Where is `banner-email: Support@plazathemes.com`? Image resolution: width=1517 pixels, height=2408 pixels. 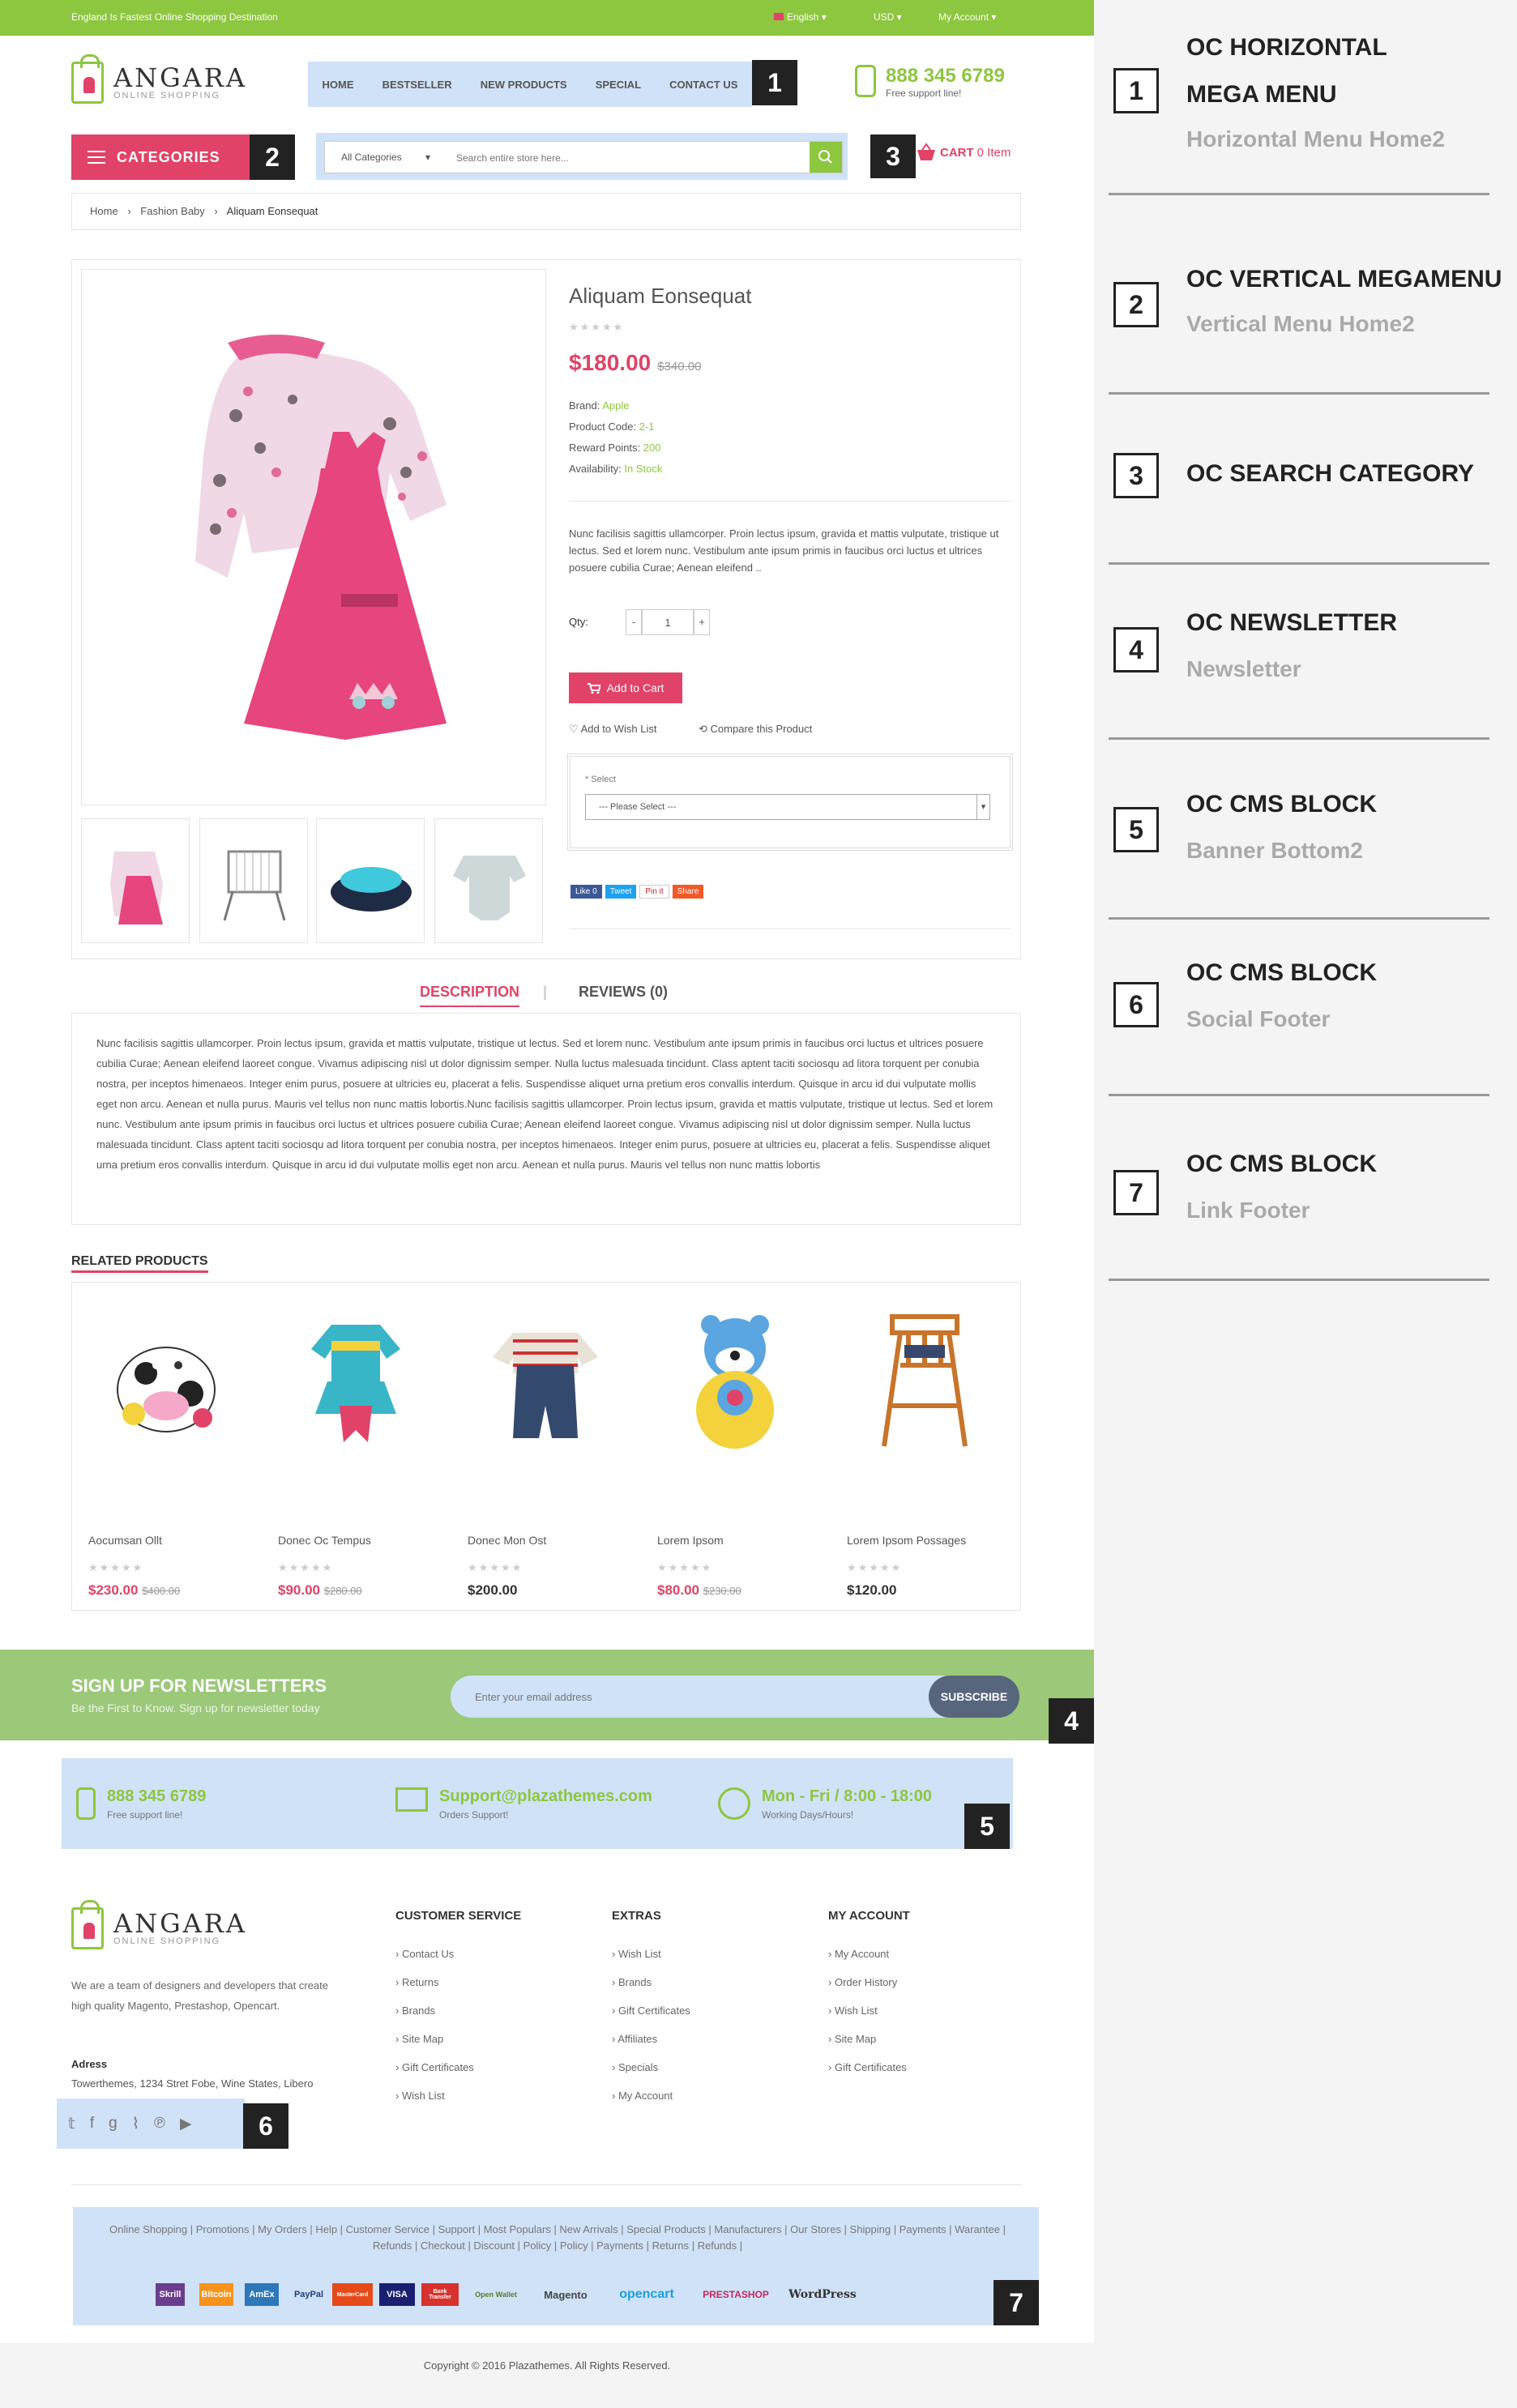
banner-email: Support@plazathemes.com is located at coordinates (545, 1796).